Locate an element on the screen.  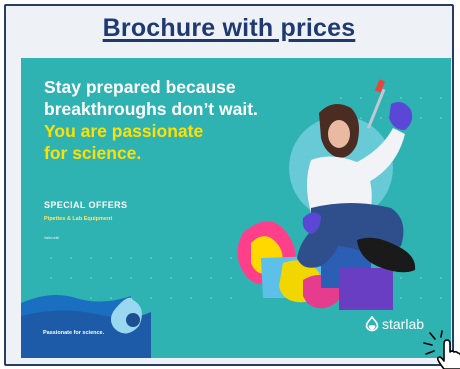
hand-pointer-cursor-icon is located at coordinates (441, 349).